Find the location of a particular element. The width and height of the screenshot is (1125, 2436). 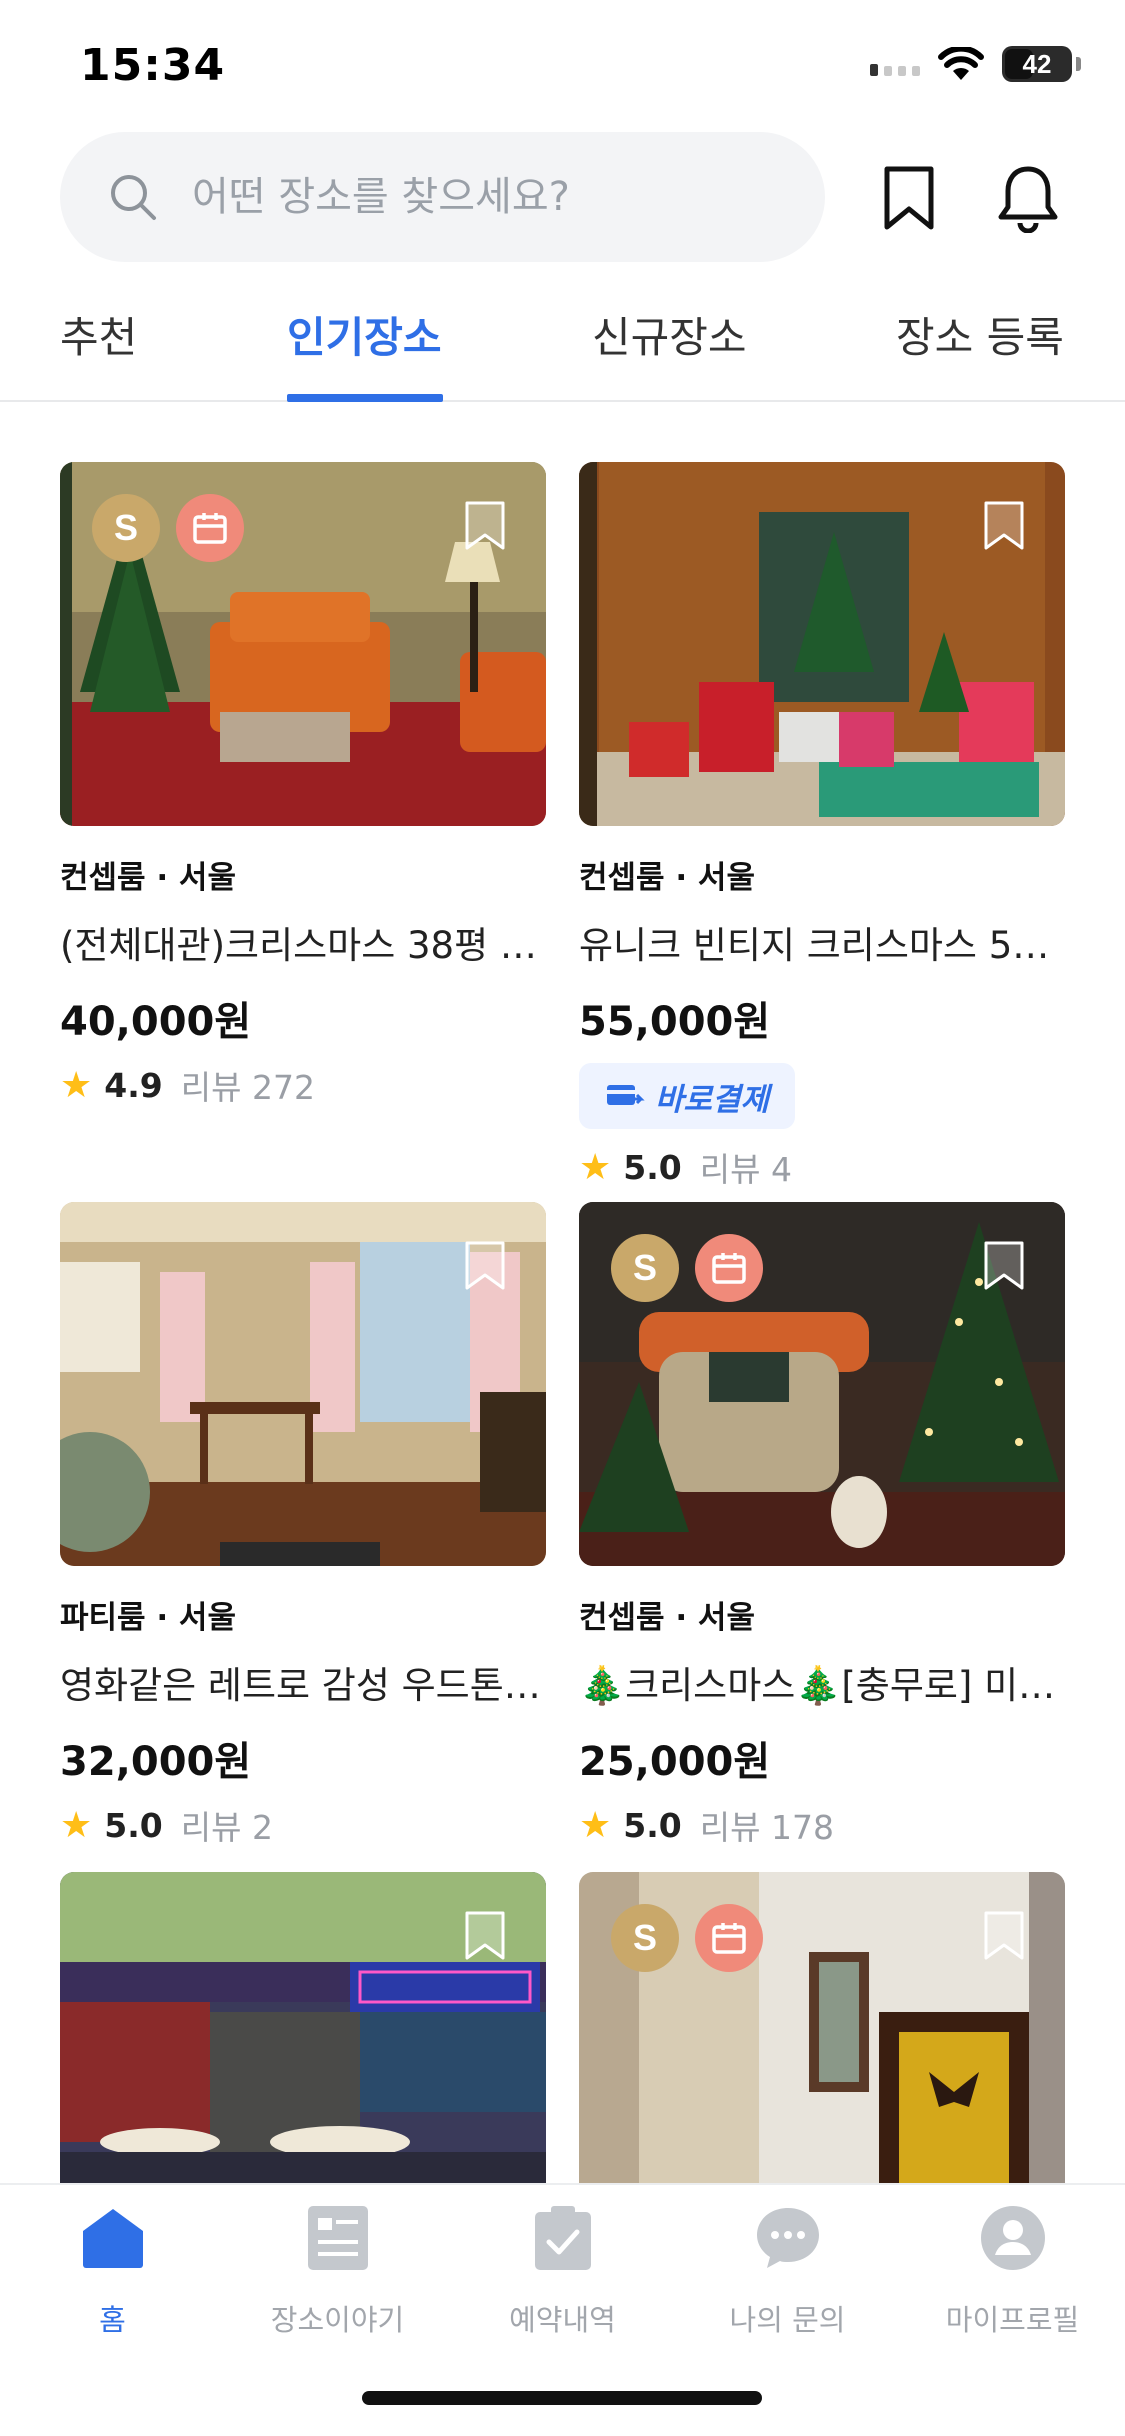

battery-icon: 42 is located at coordinates (1037, 64).